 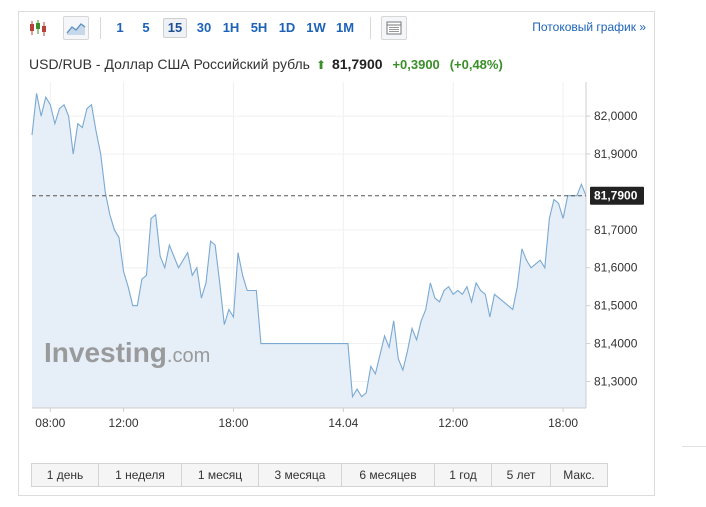 What do you see at coordinates (220, 475) in the screenshot?
I see `range-1-month-button: 1 месяц` at bounding box center [220, 475].